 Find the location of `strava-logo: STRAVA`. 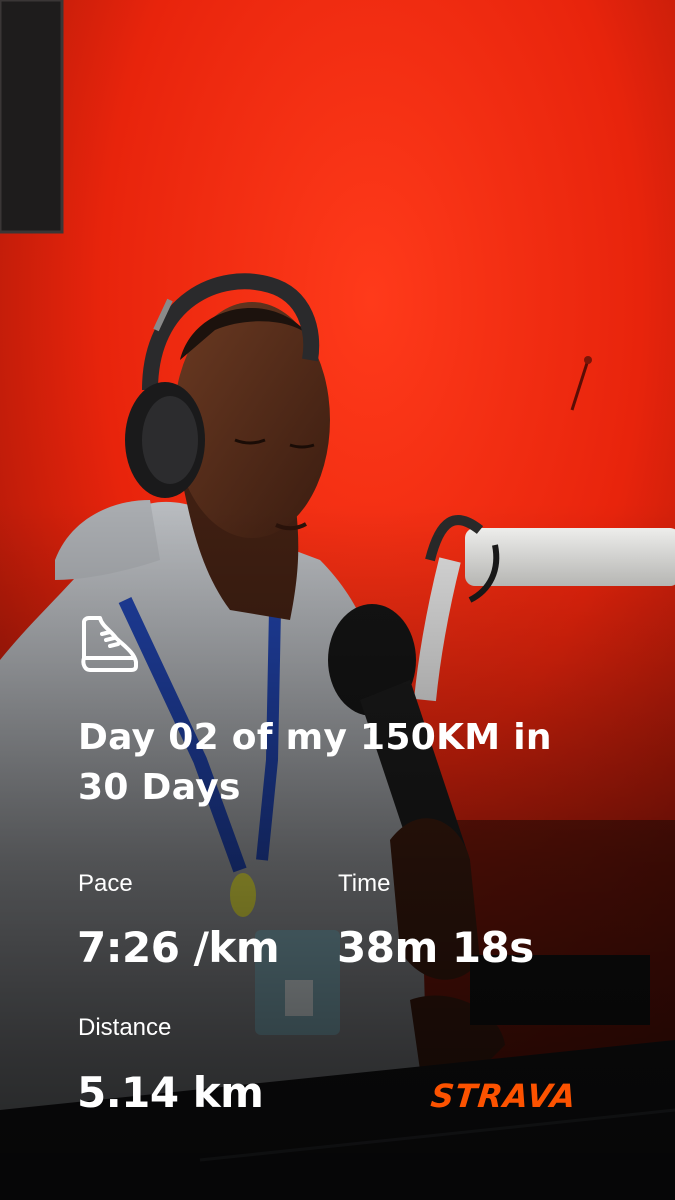

strava-logo: STRAVA is located at coordinates (504, 1096).